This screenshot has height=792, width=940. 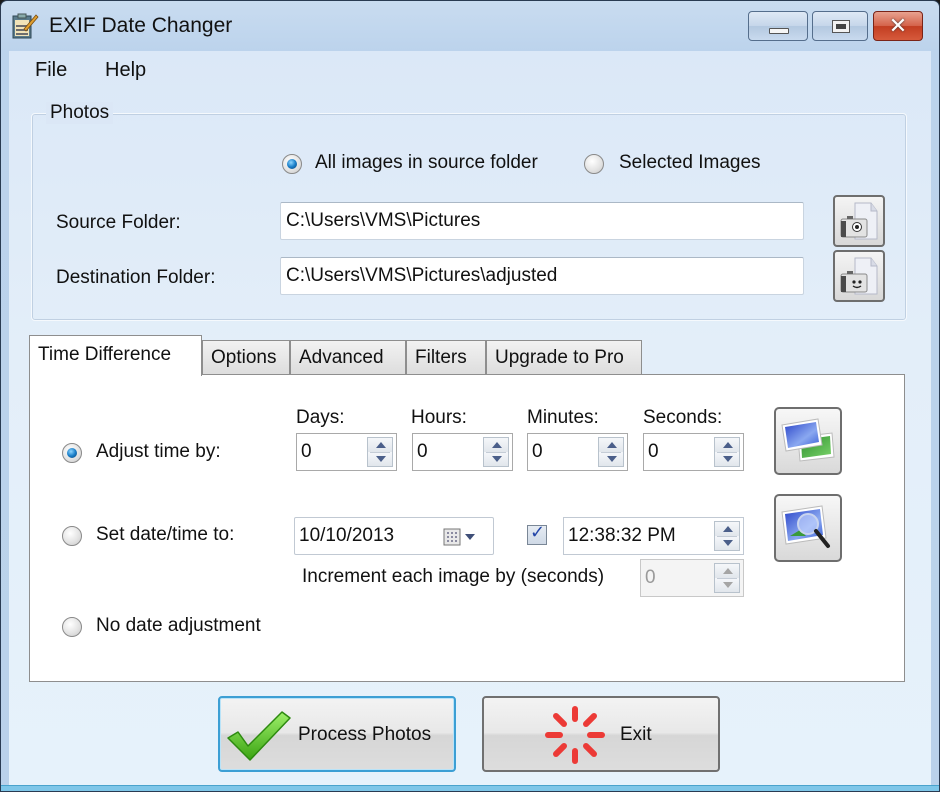 I want to click on time-value: 12:38:32 PM, so click(x=622, y=536).